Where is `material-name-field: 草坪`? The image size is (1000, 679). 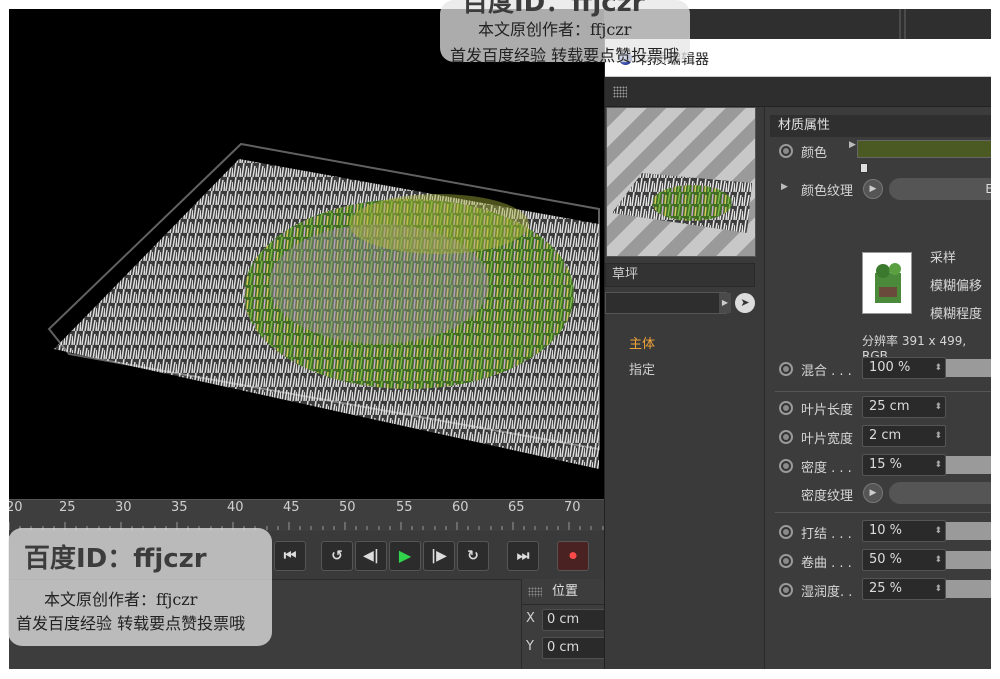 material-name-field: 草坪 is located at coordinates (680, 275).